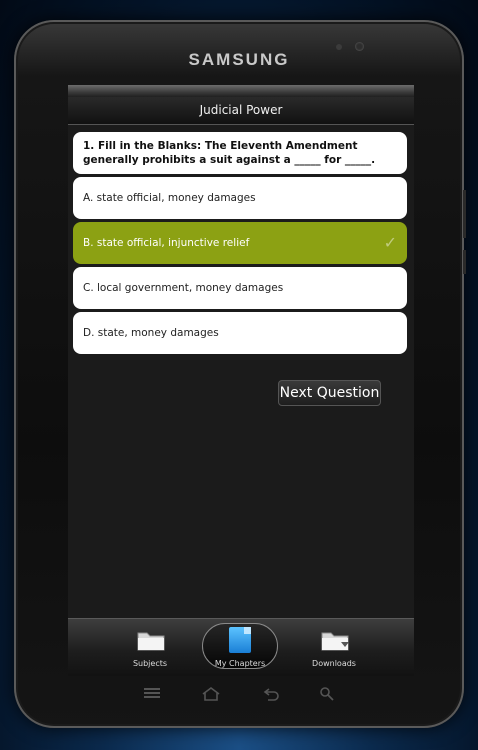  What do you see at coordinates (166, 243) in the screenshot?
I see `answer-label: B. state official, injunctive relief` at bounding box center [166, 243].